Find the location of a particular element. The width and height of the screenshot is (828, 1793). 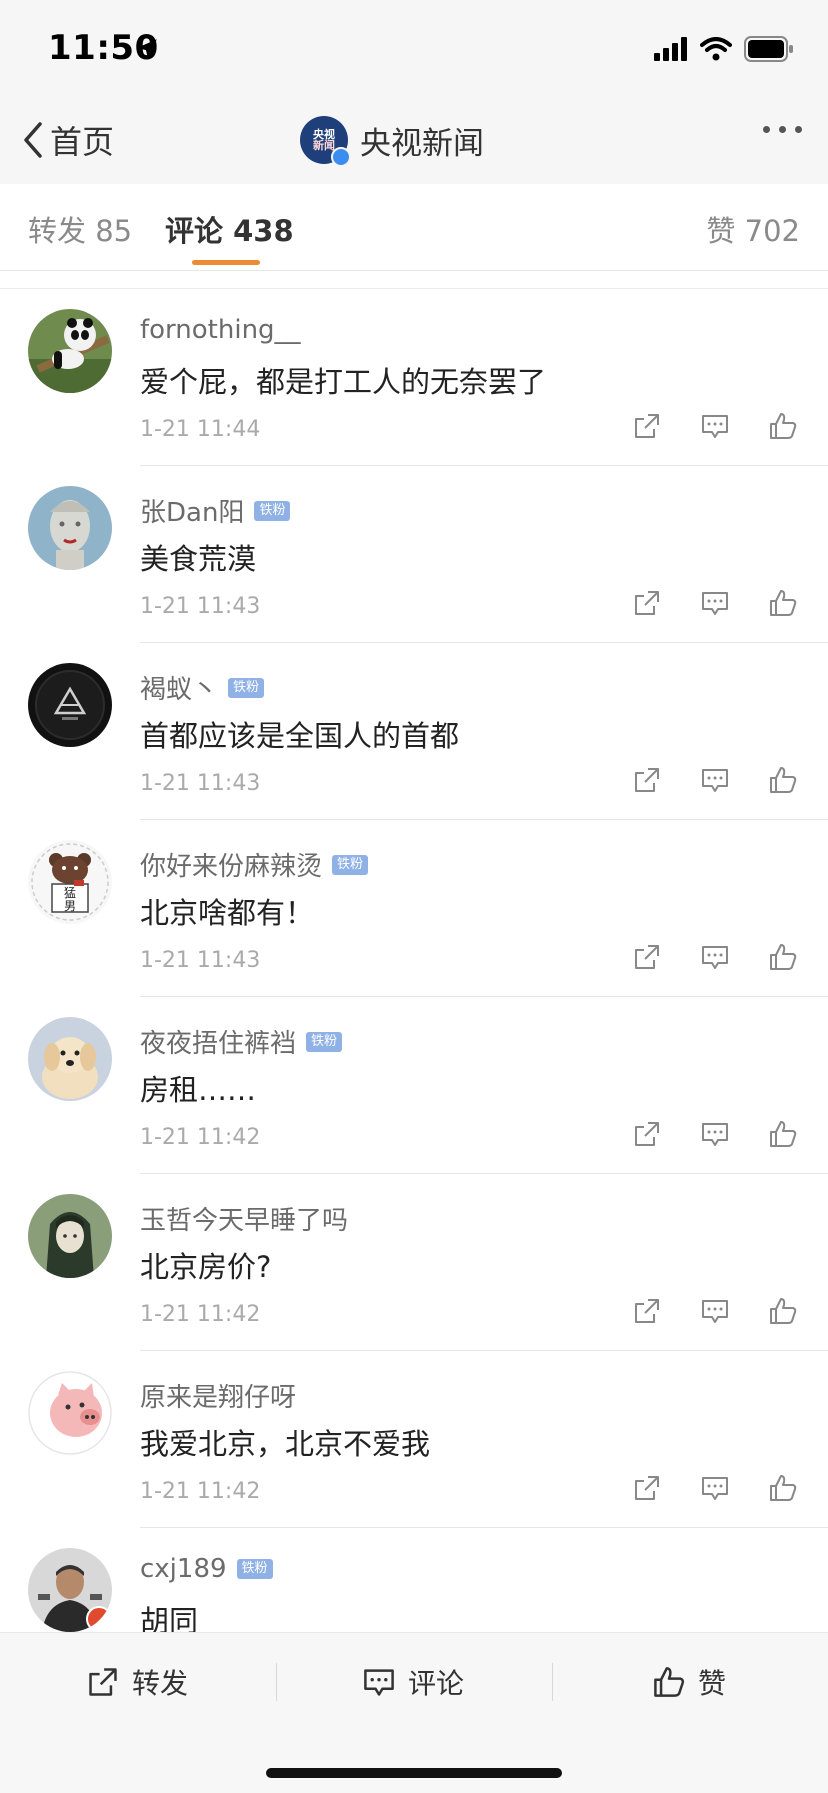

tab-likes: 赞 702 is located at coordinates (753, 229).